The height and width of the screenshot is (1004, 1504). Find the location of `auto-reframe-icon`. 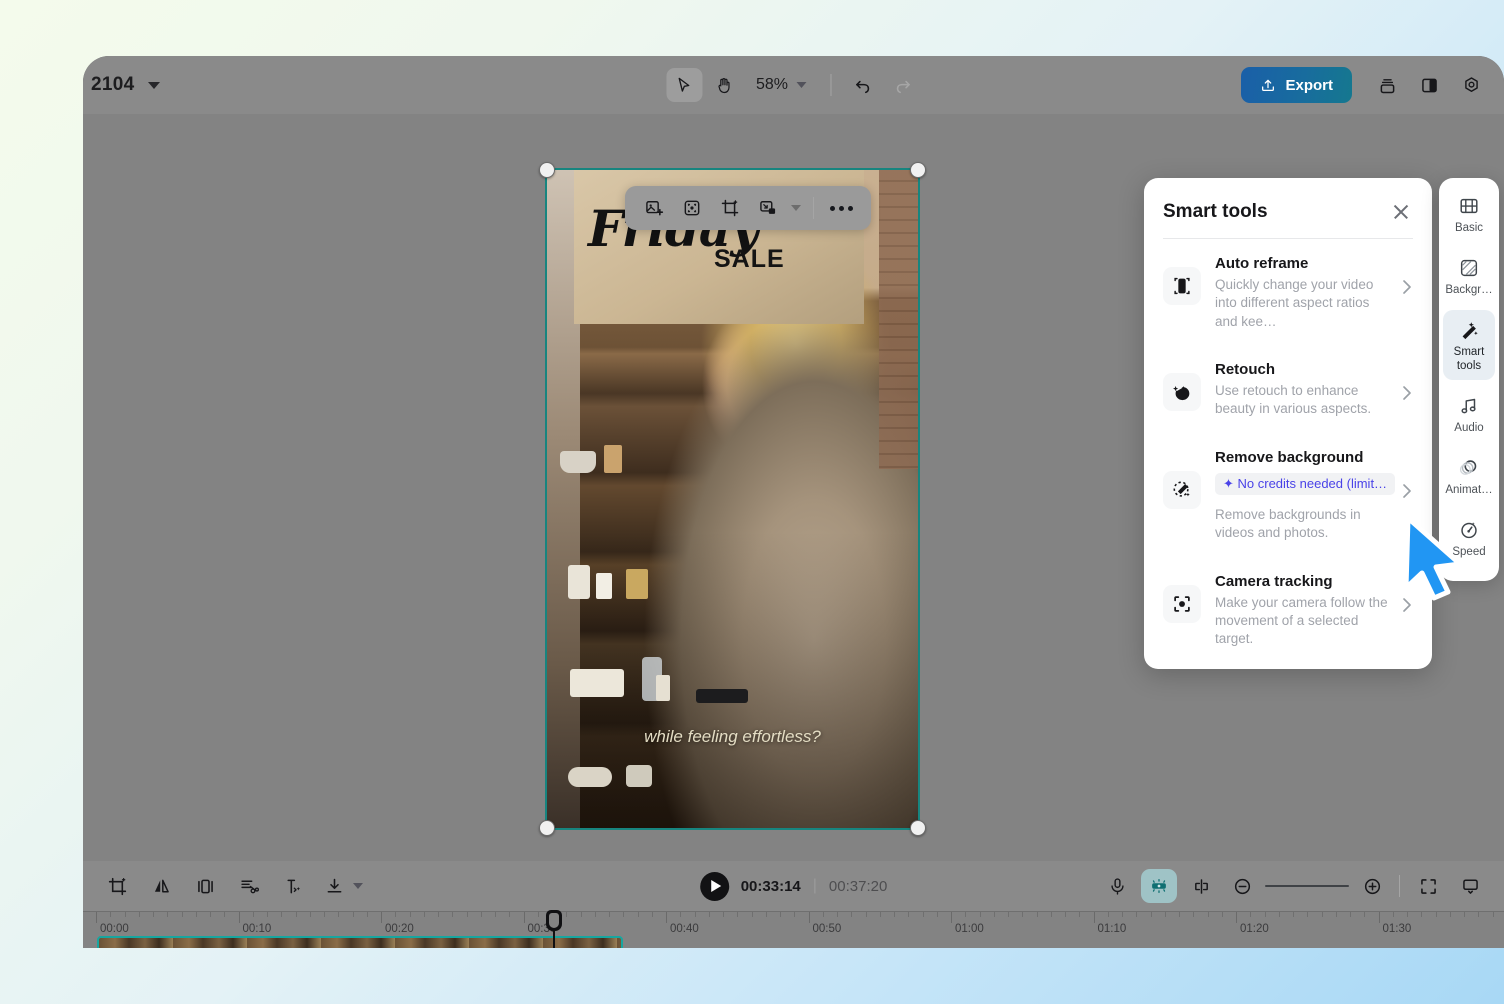

auto-reframe-icon is located at coordinates (1182, 286).